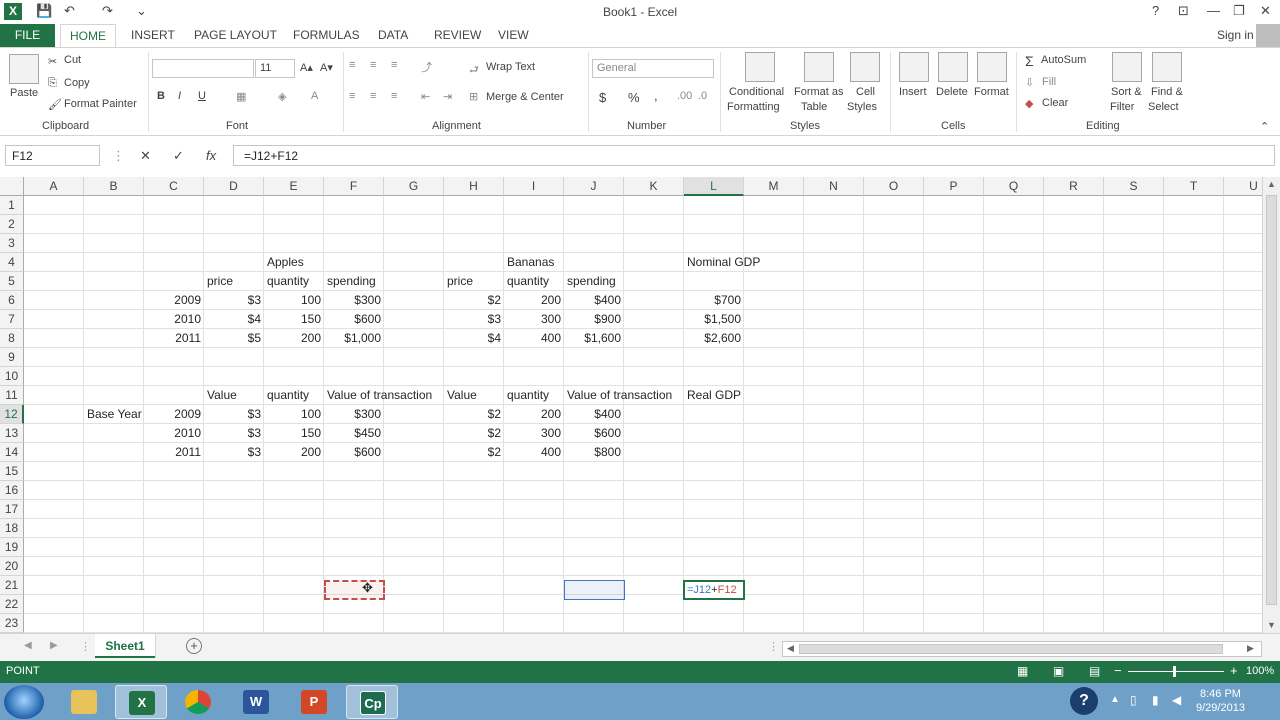 The image size is (1280, 720). What do you see at coordinates (1268, 36) in the screenshot?
I see `avatar` at bounding box center [1268, 36].